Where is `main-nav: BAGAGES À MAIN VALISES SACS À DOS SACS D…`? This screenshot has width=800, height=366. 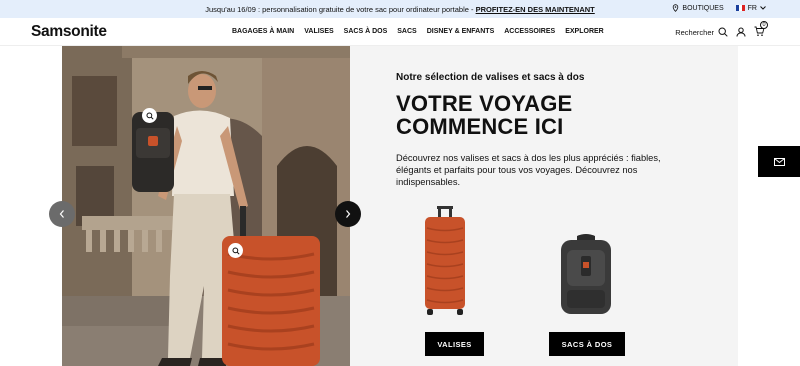 main-nav: BAGAGES À MAIN VALISES SACS À DOS SACS D… is located at coordinates (418, 31).